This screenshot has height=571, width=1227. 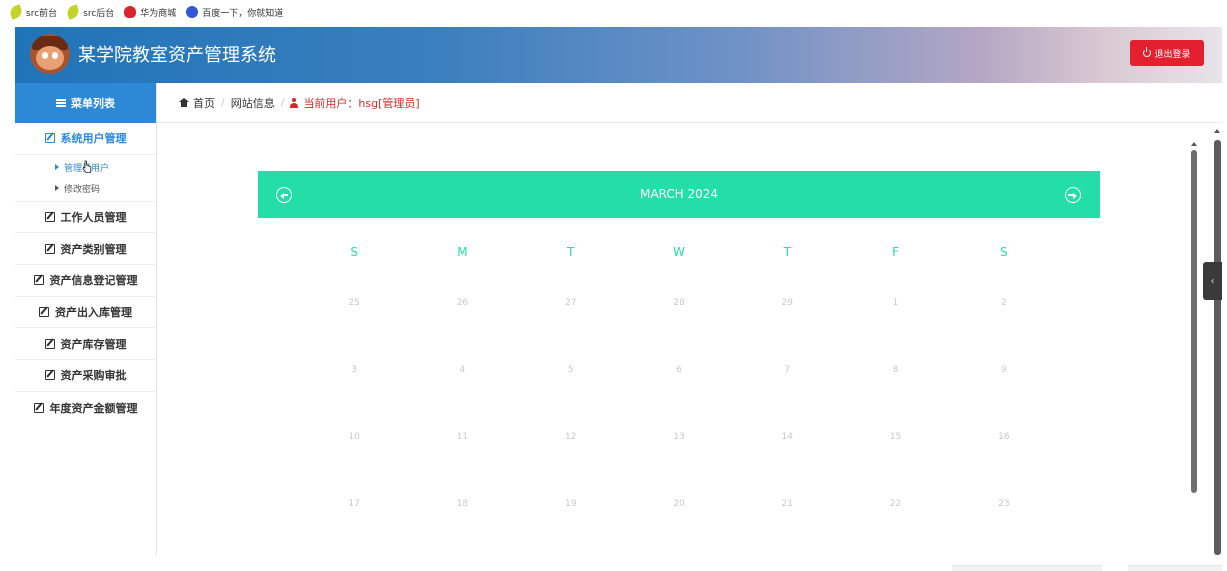 I want to click on sidebar-item-label: 系统用户管理, so click(x=93, y=139).